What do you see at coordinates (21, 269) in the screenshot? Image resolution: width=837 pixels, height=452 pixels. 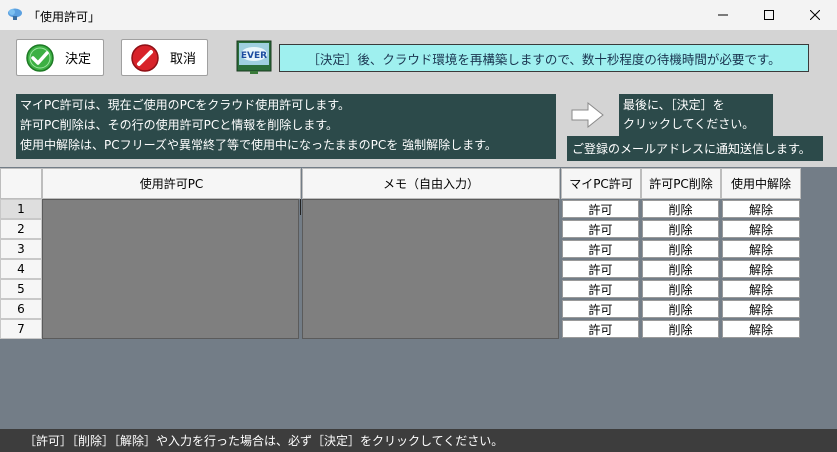 I see `row-header: 4` at bounding box center [21, 269].